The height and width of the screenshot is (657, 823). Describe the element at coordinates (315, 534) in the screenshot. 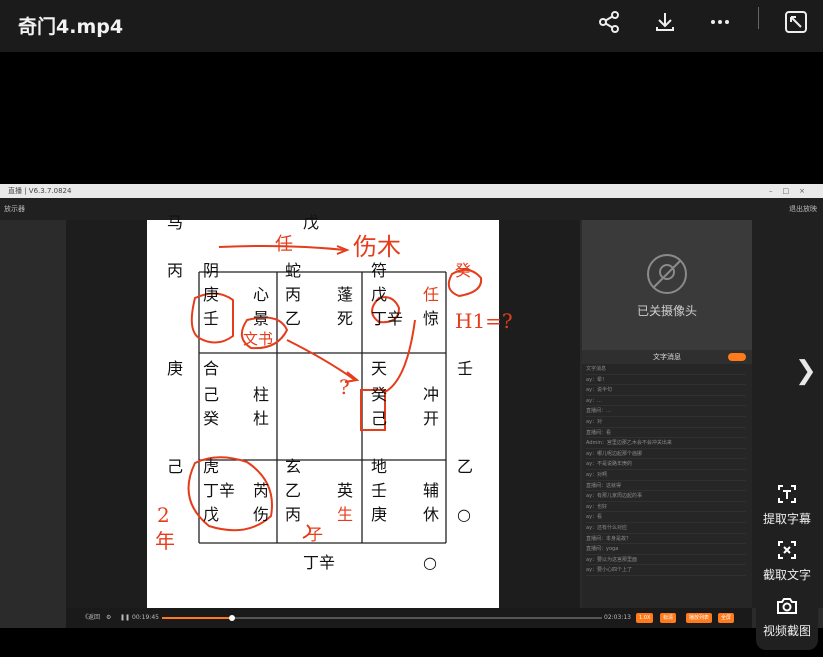

I see `annotation: 子` at that location.